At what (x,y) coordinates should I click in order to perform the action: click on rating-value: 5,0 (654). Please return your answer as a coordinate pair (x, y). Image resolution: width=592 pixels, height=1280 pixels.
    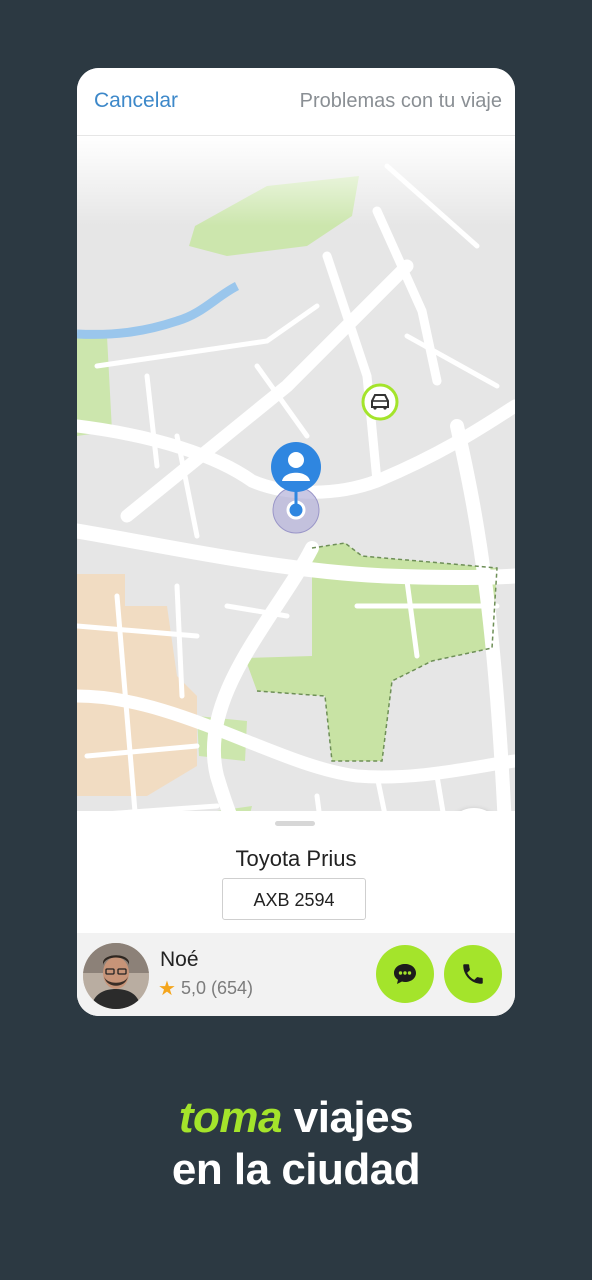
    Looking at the image, I should click on (216, 988).